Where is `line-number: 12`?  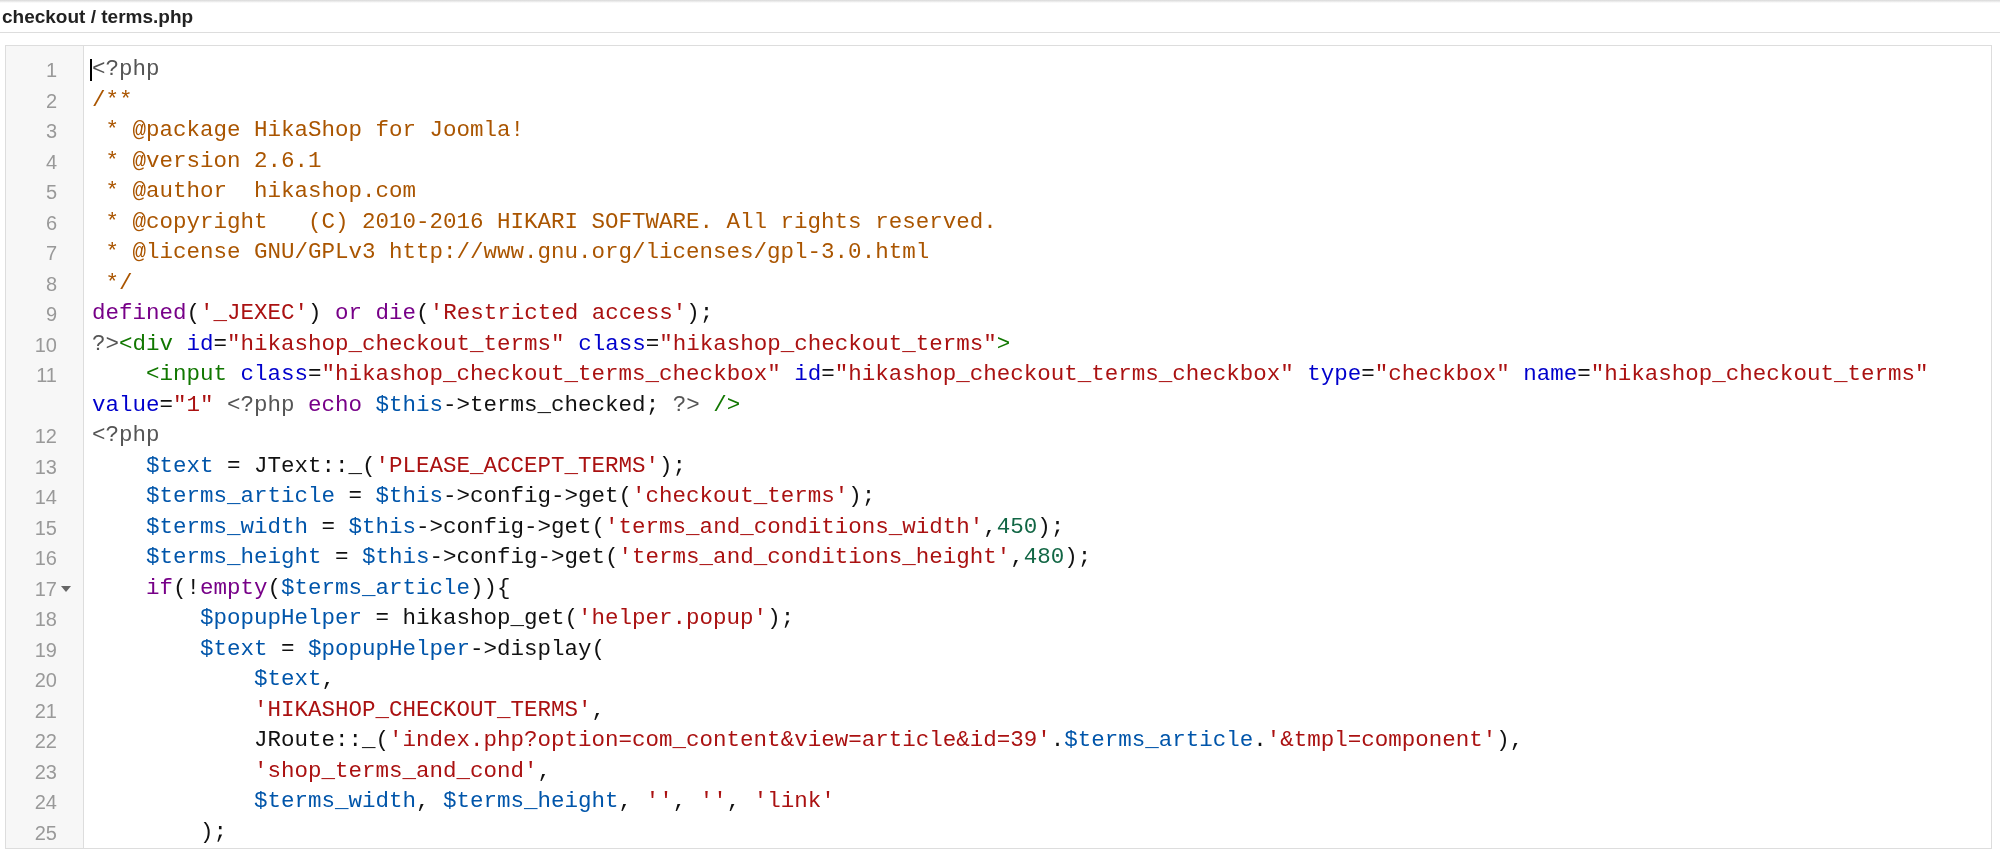
line-number: 12 is located at coordinates (45, 437).